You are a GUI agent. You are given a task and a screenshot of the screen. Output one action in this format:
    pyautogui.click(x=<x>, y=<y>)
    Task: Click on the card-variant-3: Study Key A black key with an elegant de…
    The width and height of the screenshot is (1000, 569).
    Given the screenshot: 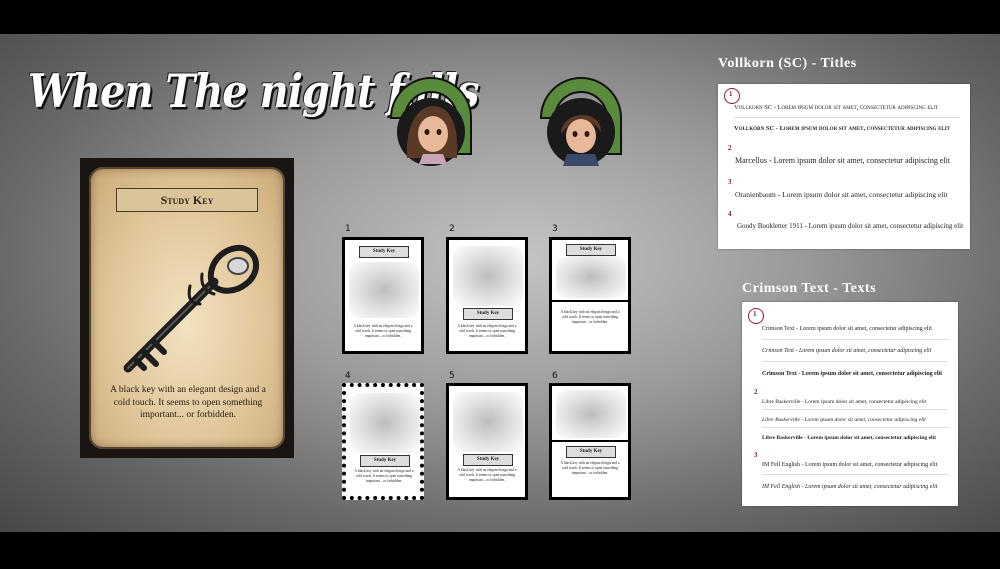 What is the action you would take?
    pyautogui.click(x=590, y=295)
    